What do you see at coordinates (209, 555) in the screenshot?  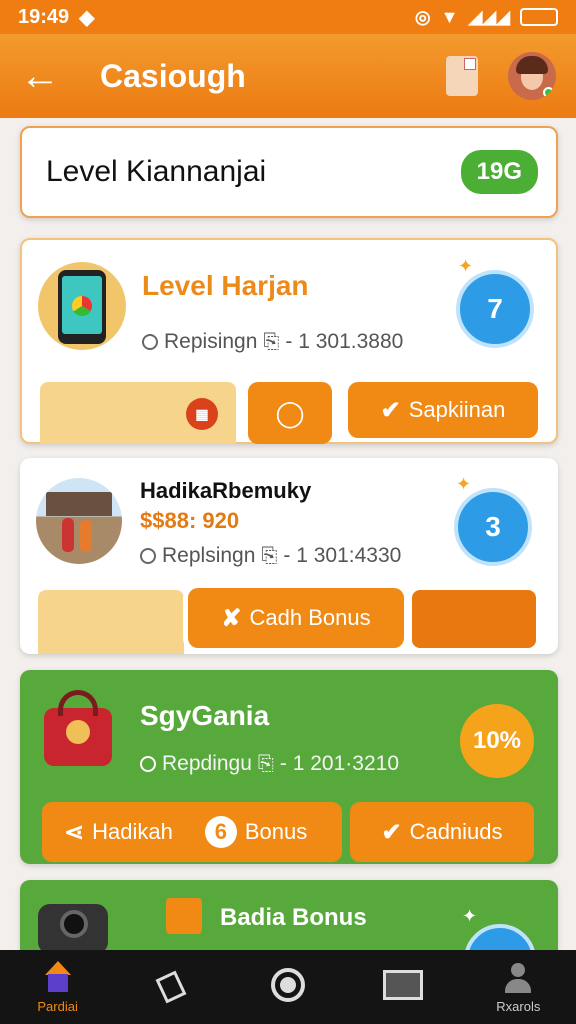 I see `meta-label: Replsingn` at bounding box center [209, 555].